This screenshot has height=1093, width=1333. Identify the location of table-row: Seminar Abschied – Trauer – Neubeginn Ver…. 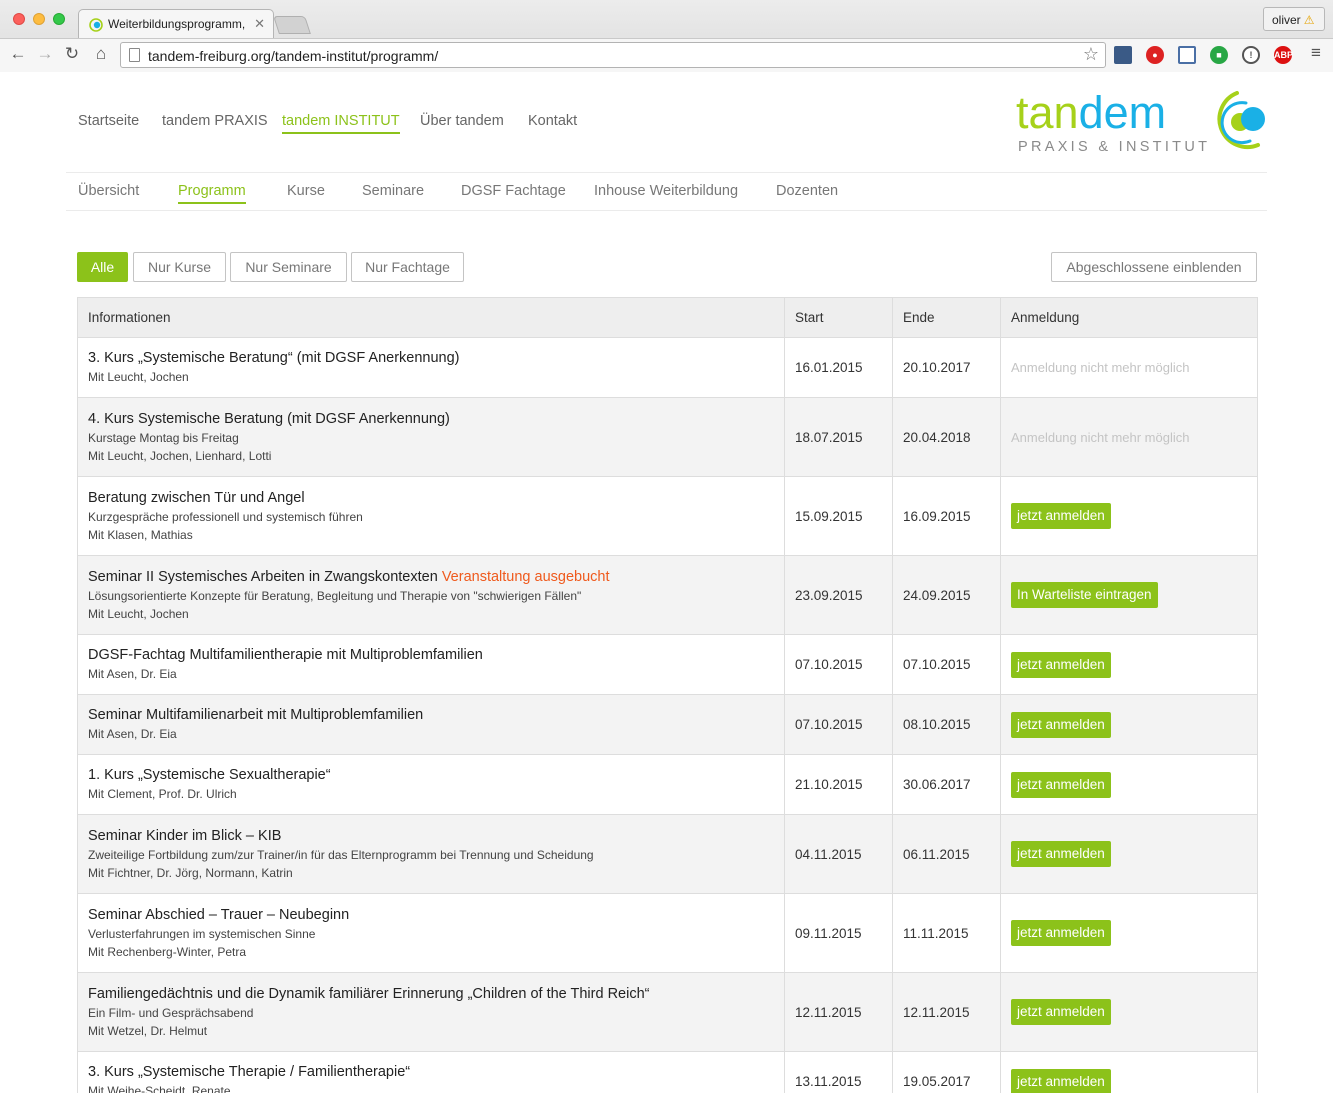
(667, 933).